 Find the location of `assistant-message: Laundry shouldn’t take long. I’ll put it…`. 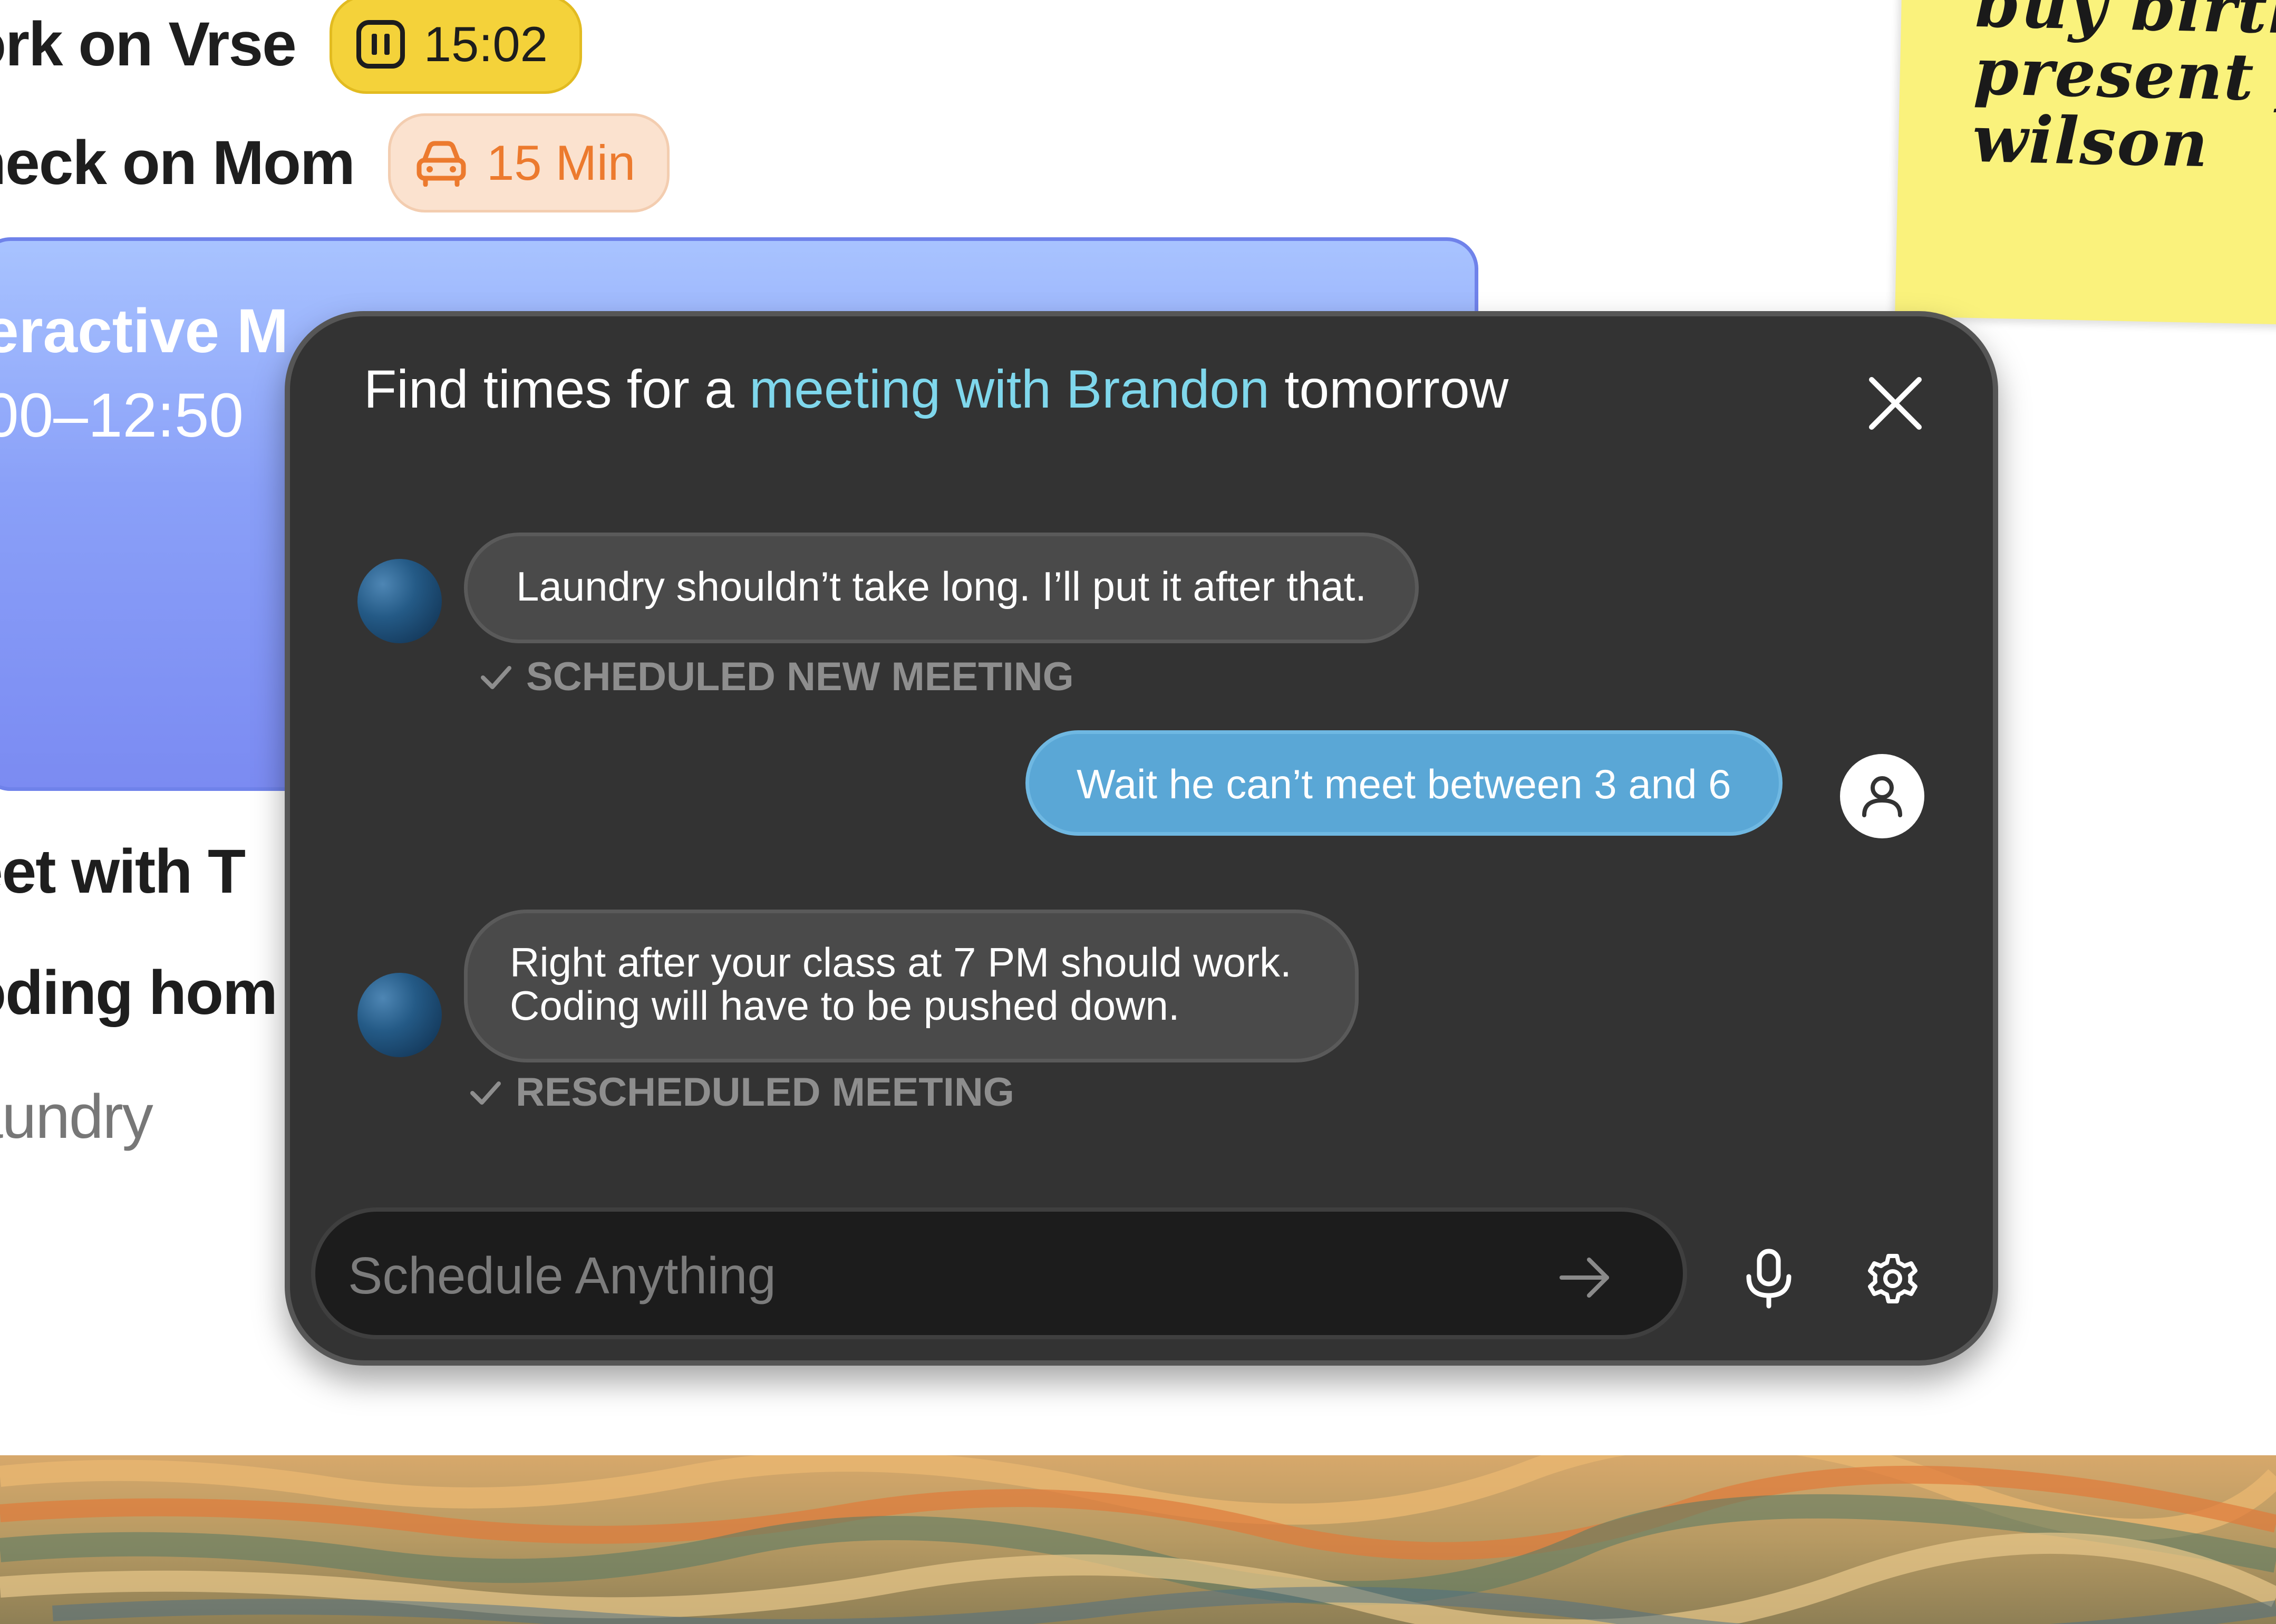

assistant-message: Laundry shouldn’t take long. I’ll put it… is located at coordinates (941, 588).